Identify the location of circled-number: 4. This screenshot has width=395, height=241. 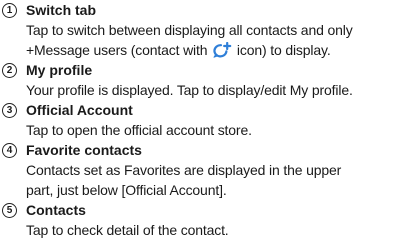
(9, 150).